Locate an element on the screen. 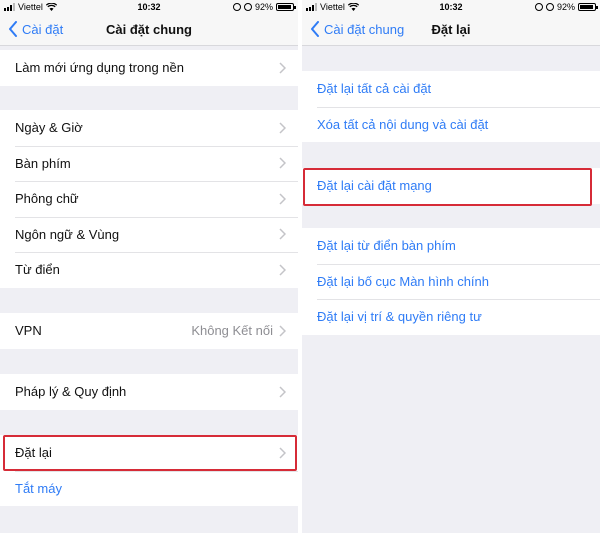 The image size is (600, 533). row-label: Đặt lại vị trí & quyền riêng tư is located at coordinates (399, 317).